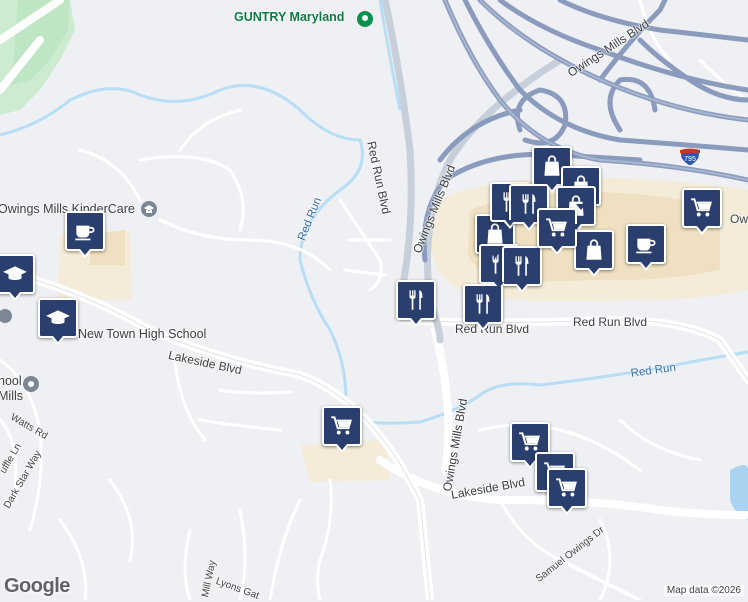  I want to click on school-poi, so click(31, 384).